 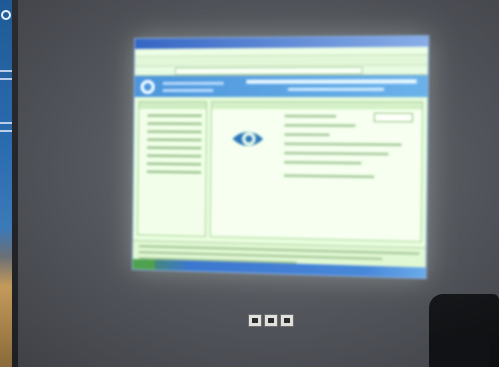 I want to click on main-text-block, so click(x=349, y=150).